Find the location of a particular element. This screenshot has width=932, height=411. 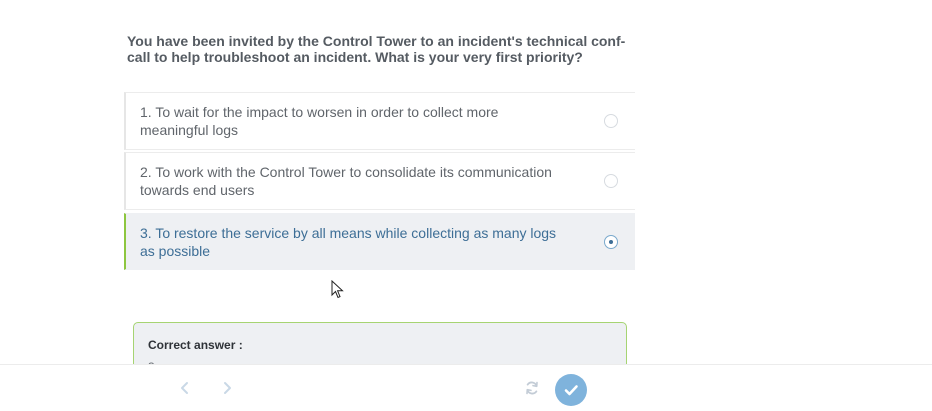

next-button is located at coordinates (227, 388).